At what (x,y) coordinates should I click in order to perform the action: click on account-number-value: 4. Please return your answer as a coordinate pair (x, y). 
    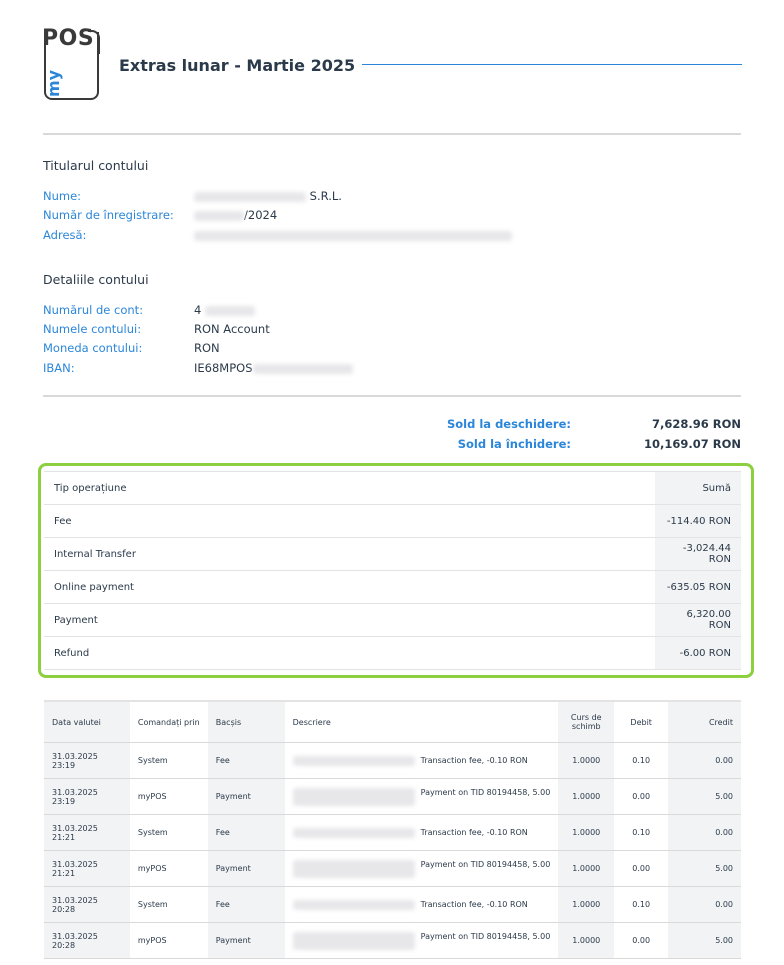
    Looking at the image, I should click on (224, 310).